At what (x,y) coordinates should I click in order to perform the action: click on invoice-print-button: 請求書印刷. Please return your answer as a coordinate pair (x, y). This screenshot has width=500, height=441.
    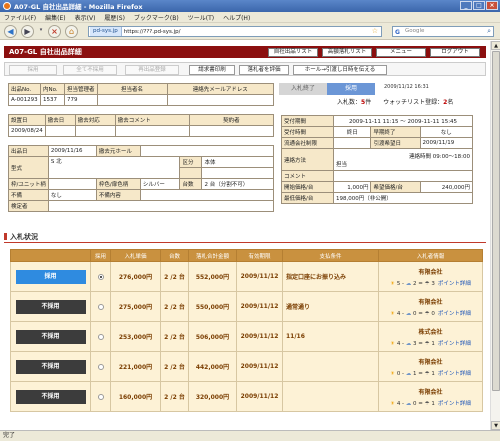
    Looking at the image, I should click on (212, 70).